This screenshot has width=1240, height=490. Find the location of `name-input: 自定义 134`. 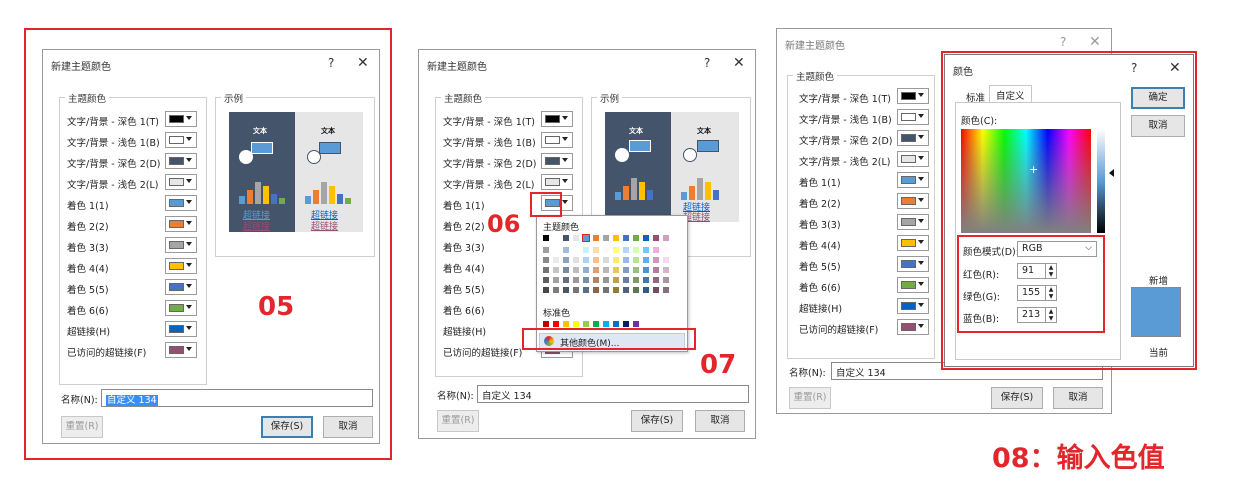

name-input: 自定义 134 is located at coordinates (237, 398).